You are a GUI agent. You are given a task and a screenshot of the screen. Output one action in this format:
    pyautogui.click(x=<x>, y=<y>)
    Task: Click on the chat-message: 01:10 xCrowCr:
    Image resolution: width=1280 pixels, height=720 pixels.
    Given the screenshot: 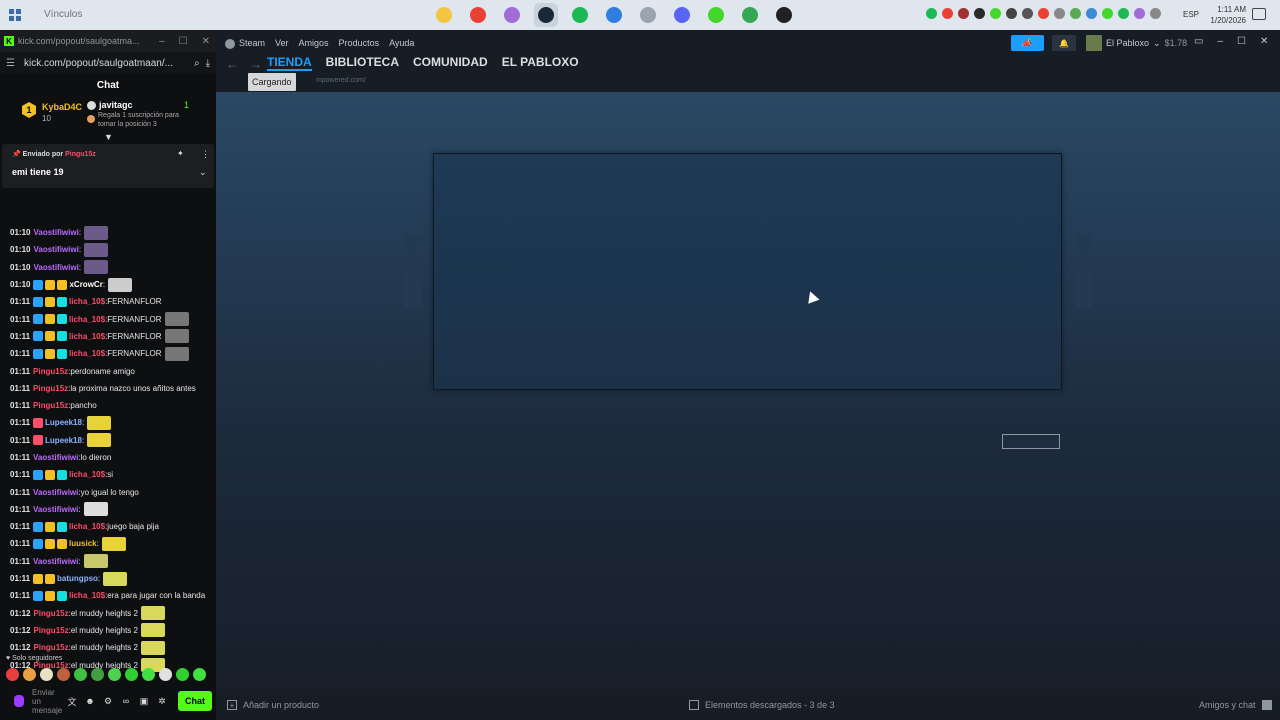 What is the action you would take?
    pyautogui.click(x=108, y=284)
    